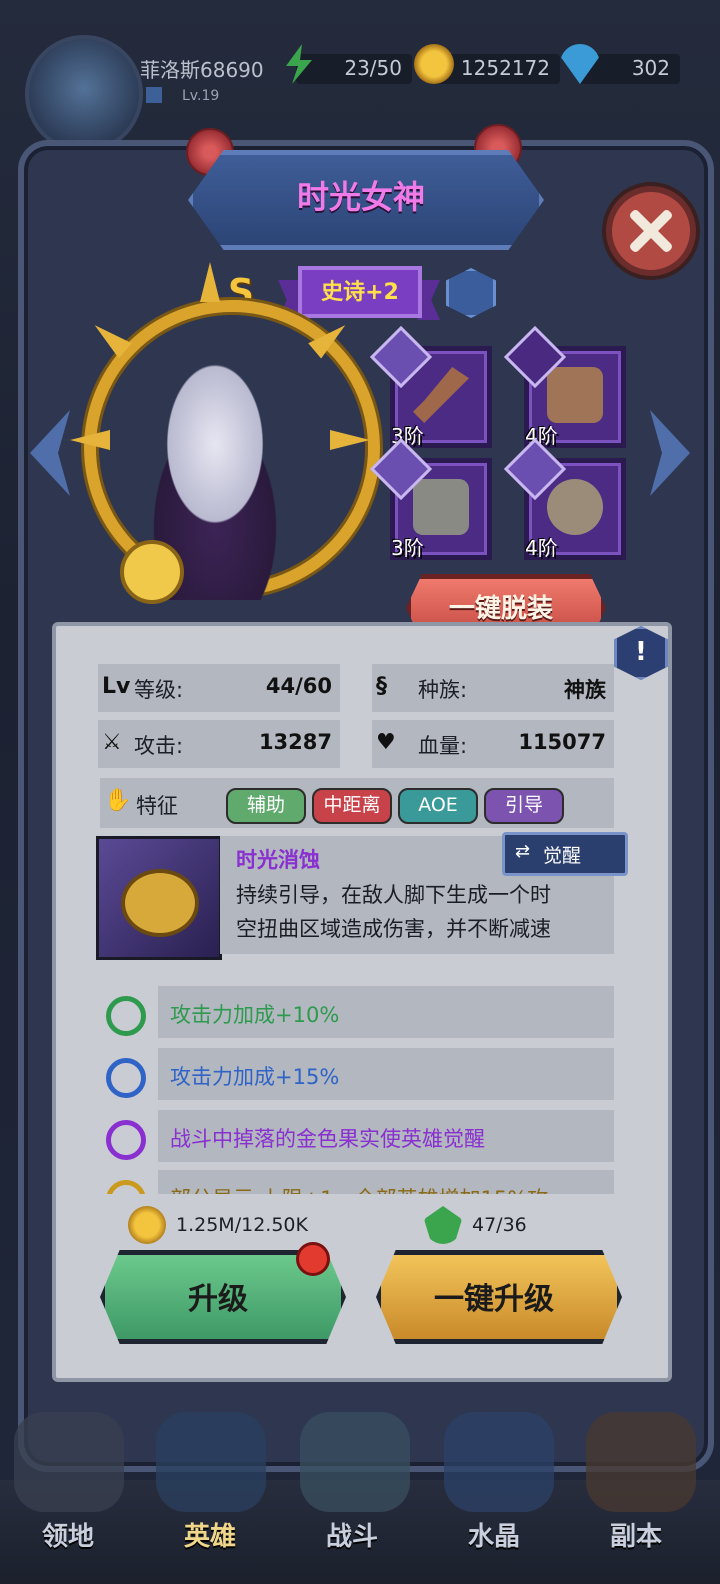  I want to click on gold-chevron-icon, so click(123, 1182).